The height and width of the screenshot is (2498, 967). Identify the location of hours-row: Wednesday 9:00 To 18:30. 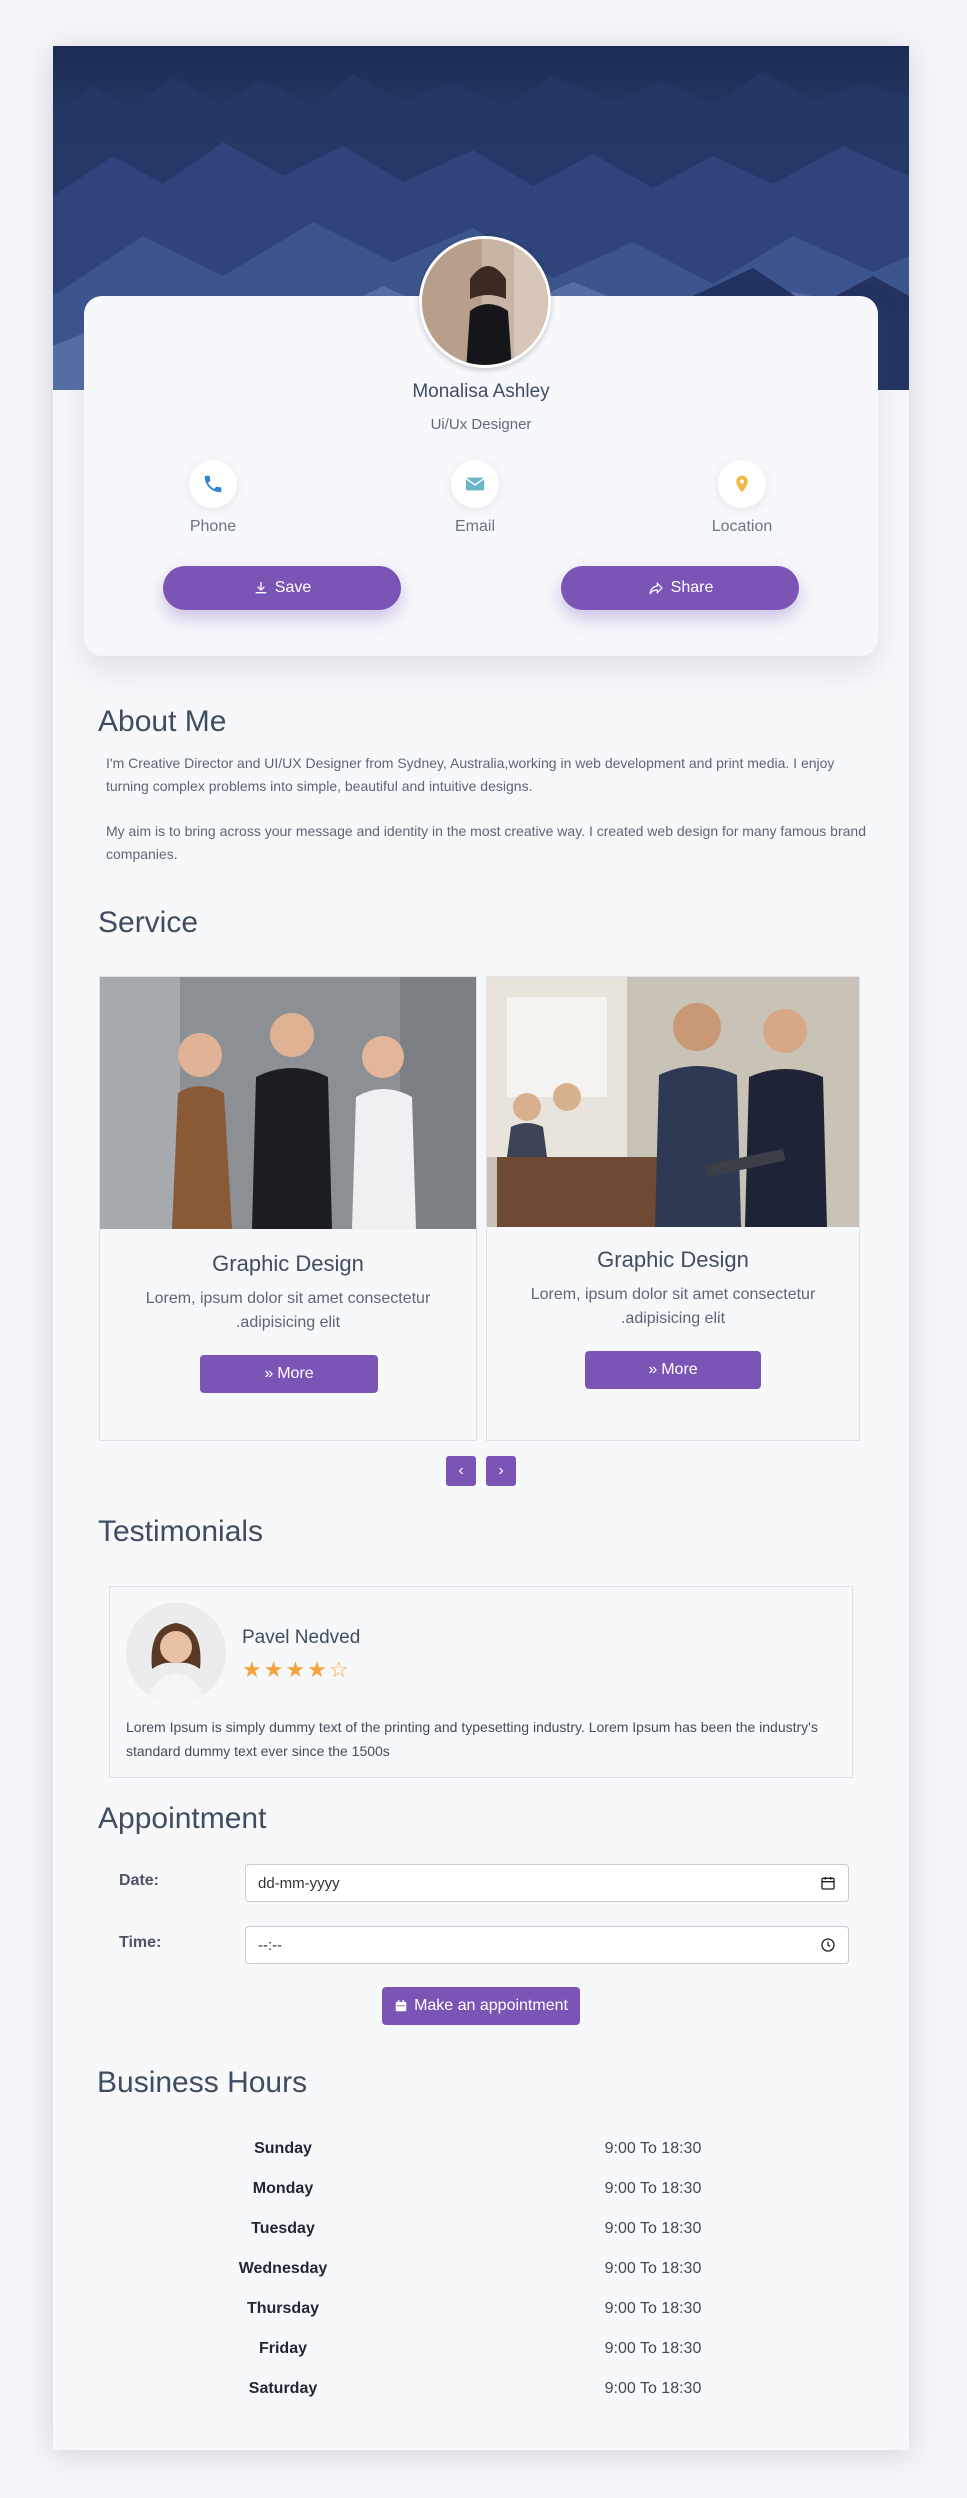
(481, 2280).